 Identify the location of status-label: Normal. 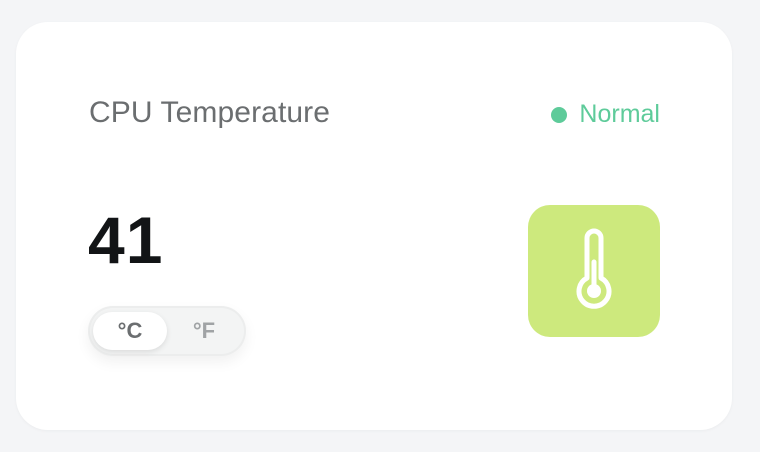
(619, 114).